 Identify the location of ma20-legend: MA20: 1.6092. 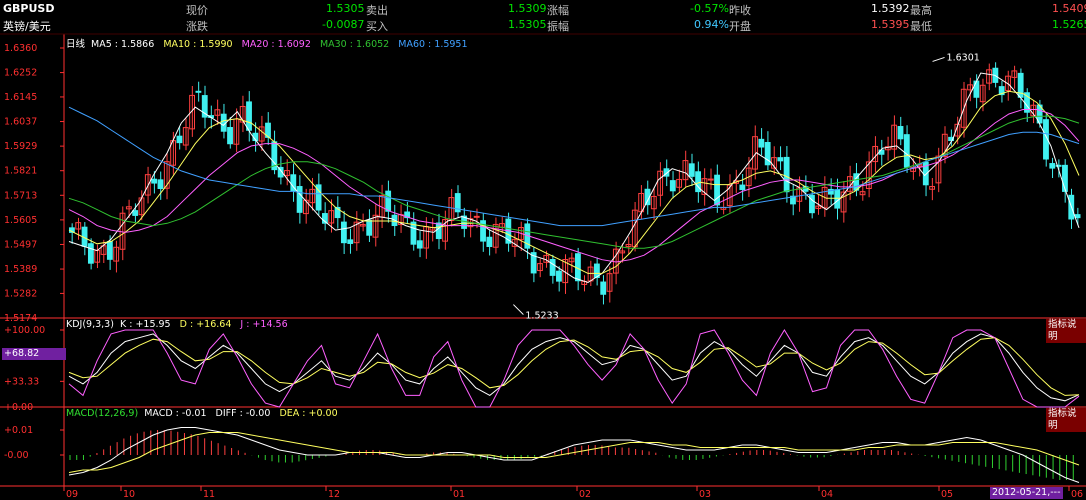
(276, 44).